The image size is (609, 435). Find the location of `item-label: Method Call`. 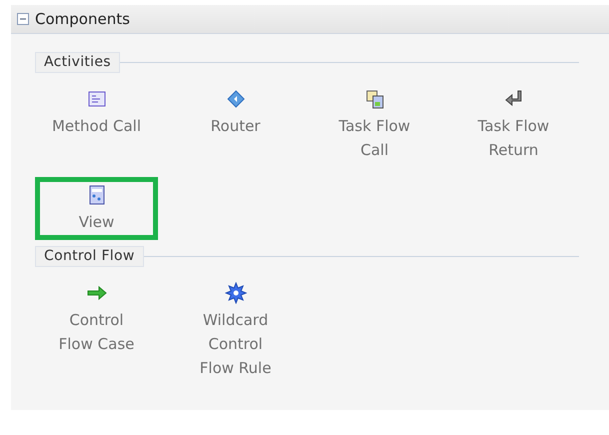

item-label: Method Call is located at coordinates (97, 126).